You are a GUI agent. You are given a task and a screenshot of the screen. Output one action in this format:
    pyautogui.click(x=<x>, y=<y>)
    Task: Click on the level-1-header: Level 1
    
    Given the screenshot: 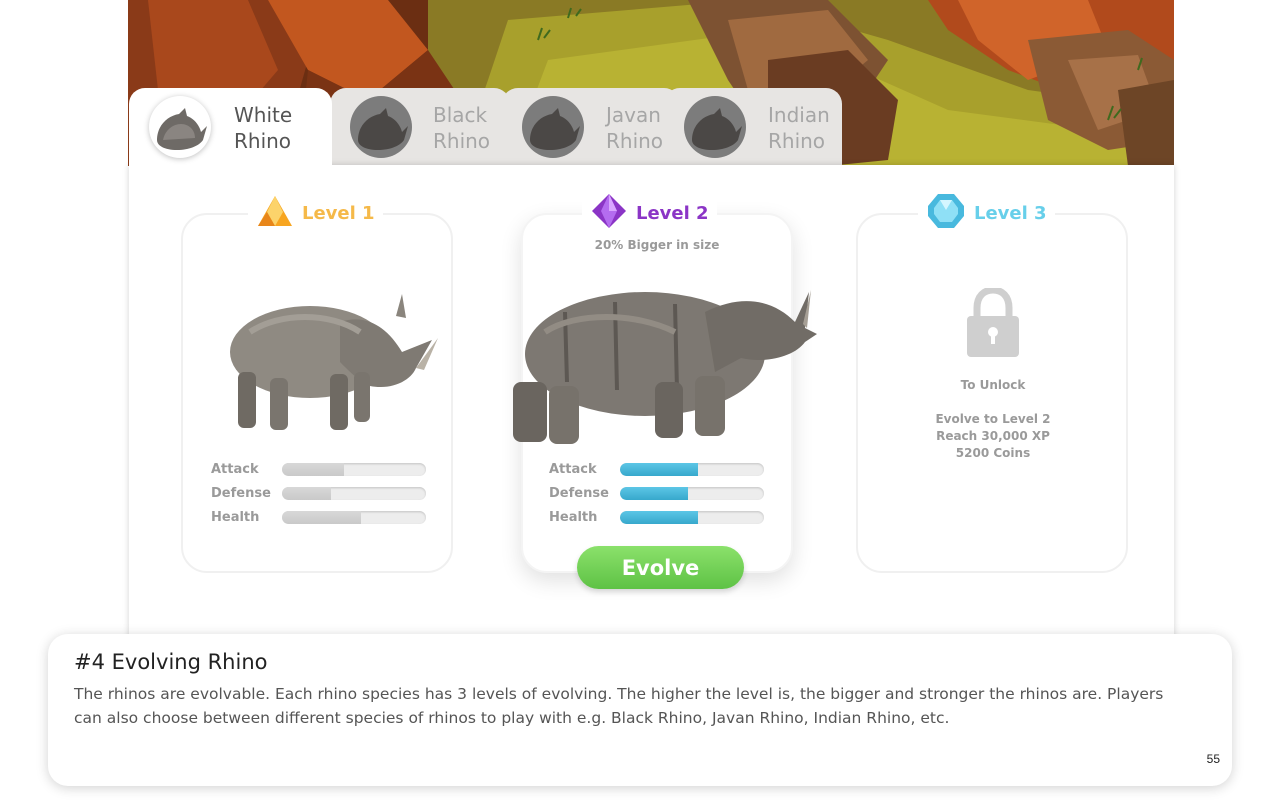 What is the action you would take?
    pyautogui.click(x=315, y=213)
    